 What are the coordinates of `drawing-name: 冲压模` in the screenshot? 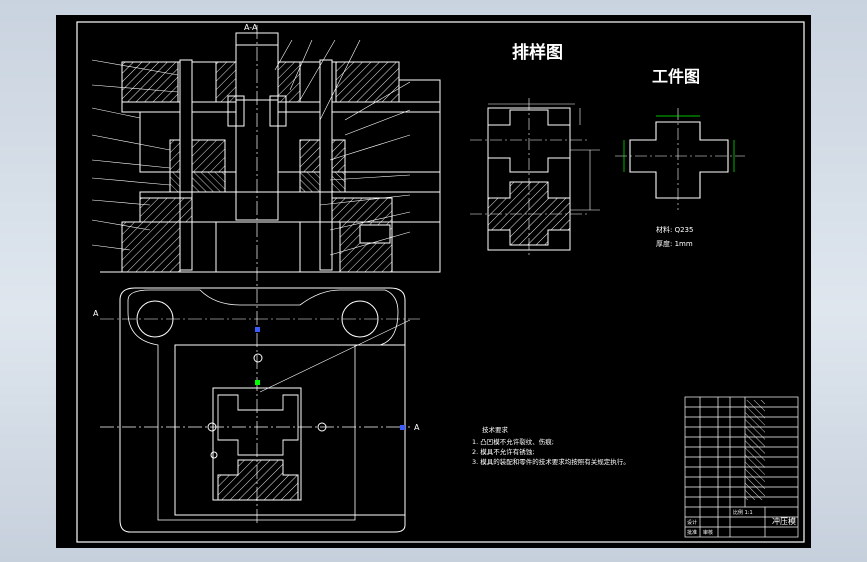 It's located at (784, 521).